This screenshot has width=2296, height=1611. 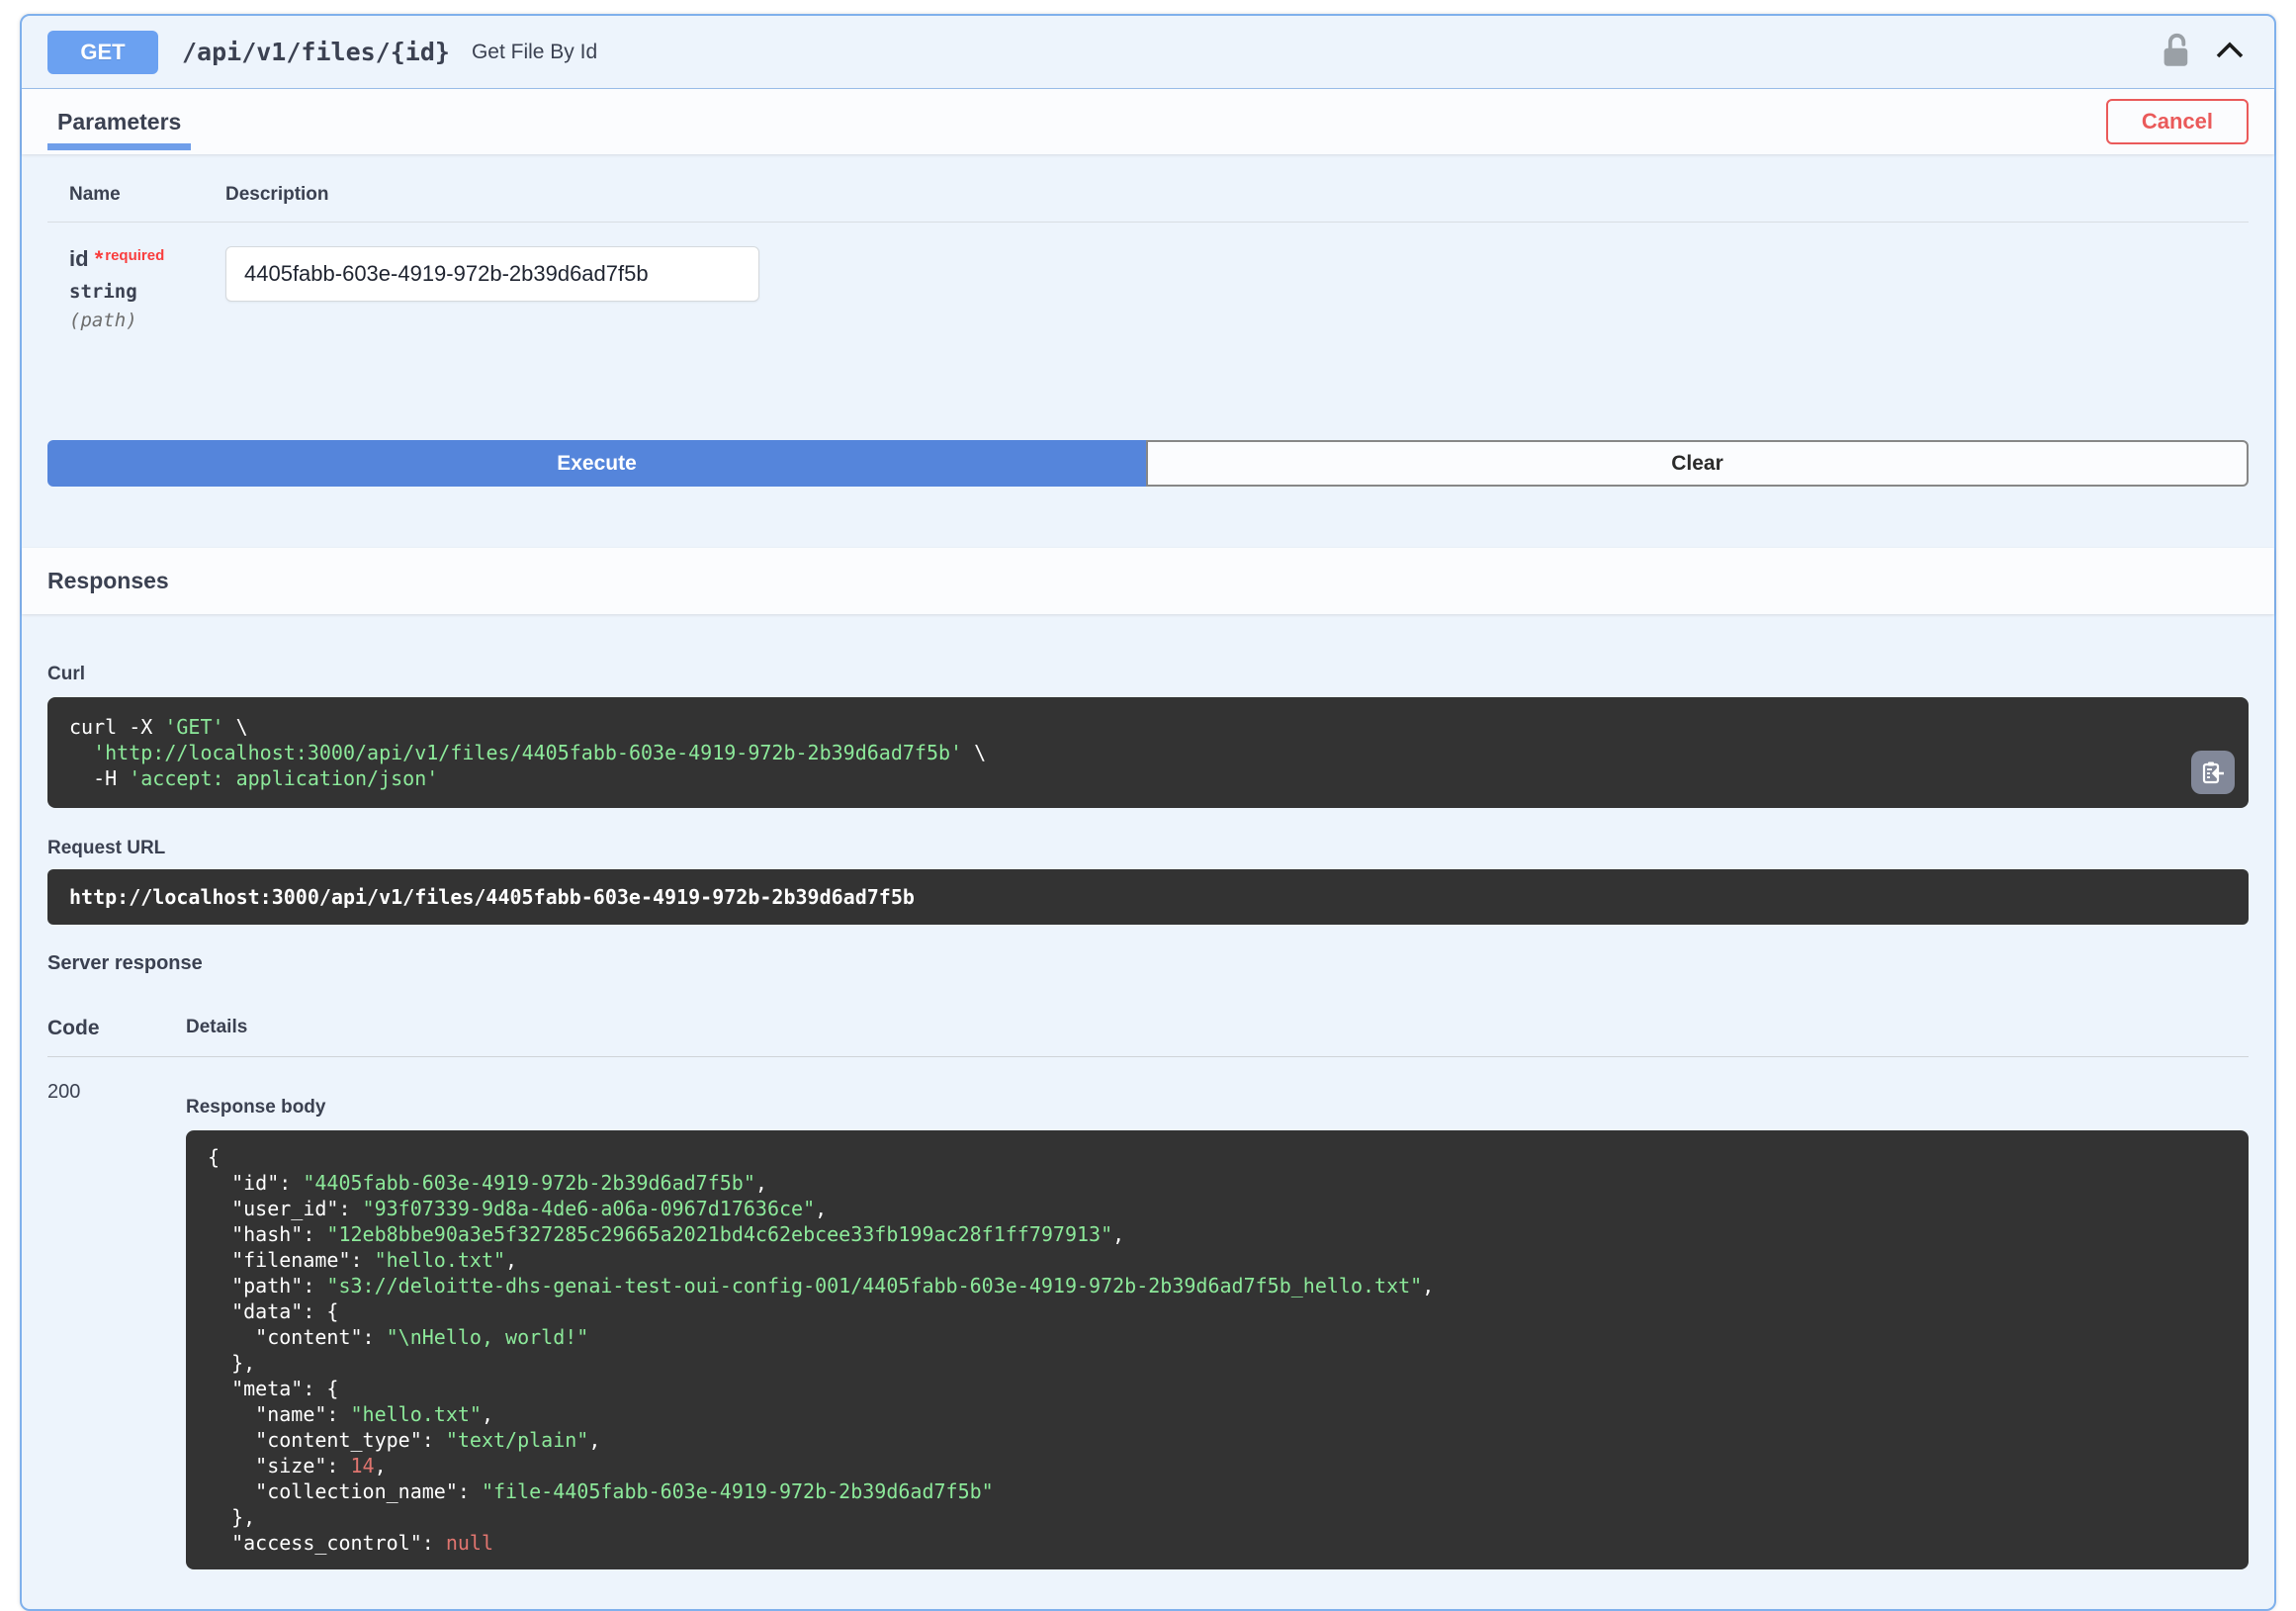 I want to click on response-body-label: Response body, so click(x=256, y=1107).